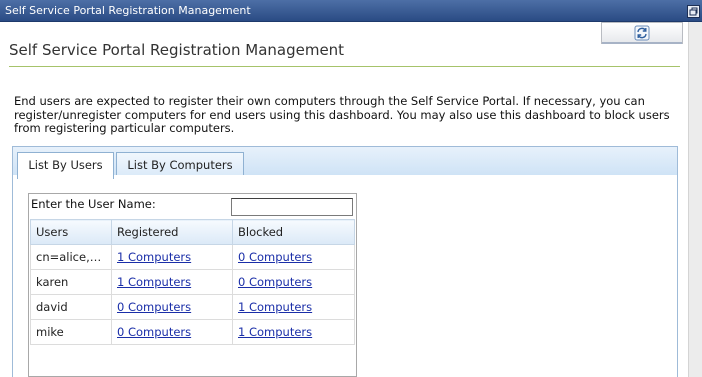 The height and width of the screenshot is (377, 702). What do you see at coordinates (695, 199) in the screenshot?
I see `vertical-scrollbar` at bounding box center [695, 199].